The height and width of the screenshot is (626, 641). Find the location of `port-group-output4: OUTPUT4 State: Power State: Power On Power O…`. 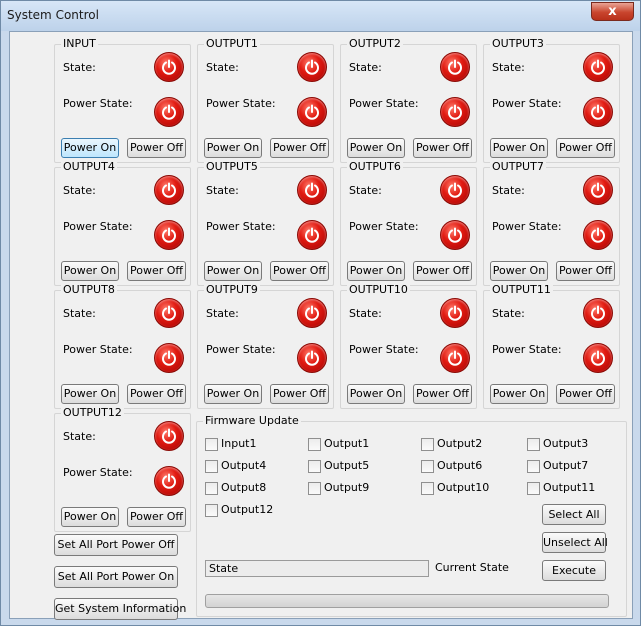

port-group-output4: OUTPUT4 State: Power State: Power On Power O… is located at coordinates (122, 223).